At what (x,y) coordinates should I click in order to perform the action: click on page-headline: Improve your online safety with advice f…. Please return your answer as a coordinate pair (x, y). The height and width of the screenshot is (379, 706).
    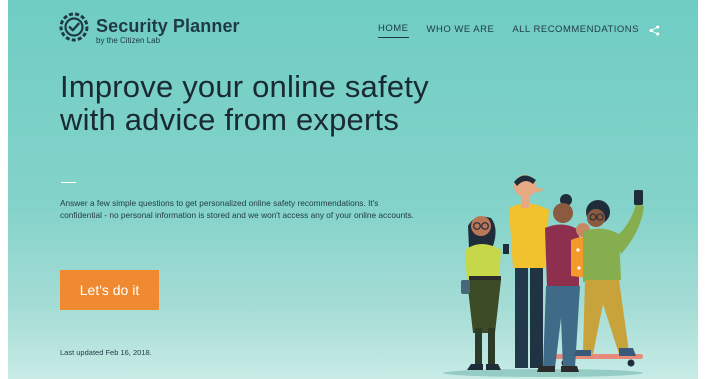
    Looking at the image, I should click on (244, 103).